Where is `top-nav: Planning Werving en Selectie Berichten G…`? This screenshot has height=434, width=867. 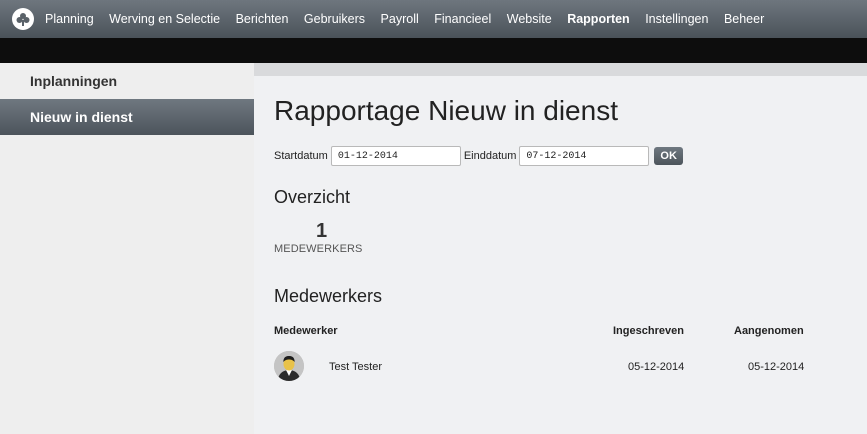 top-nav: Planning Werving en Selectie Berichten G… is located at coordinates (433, 19).